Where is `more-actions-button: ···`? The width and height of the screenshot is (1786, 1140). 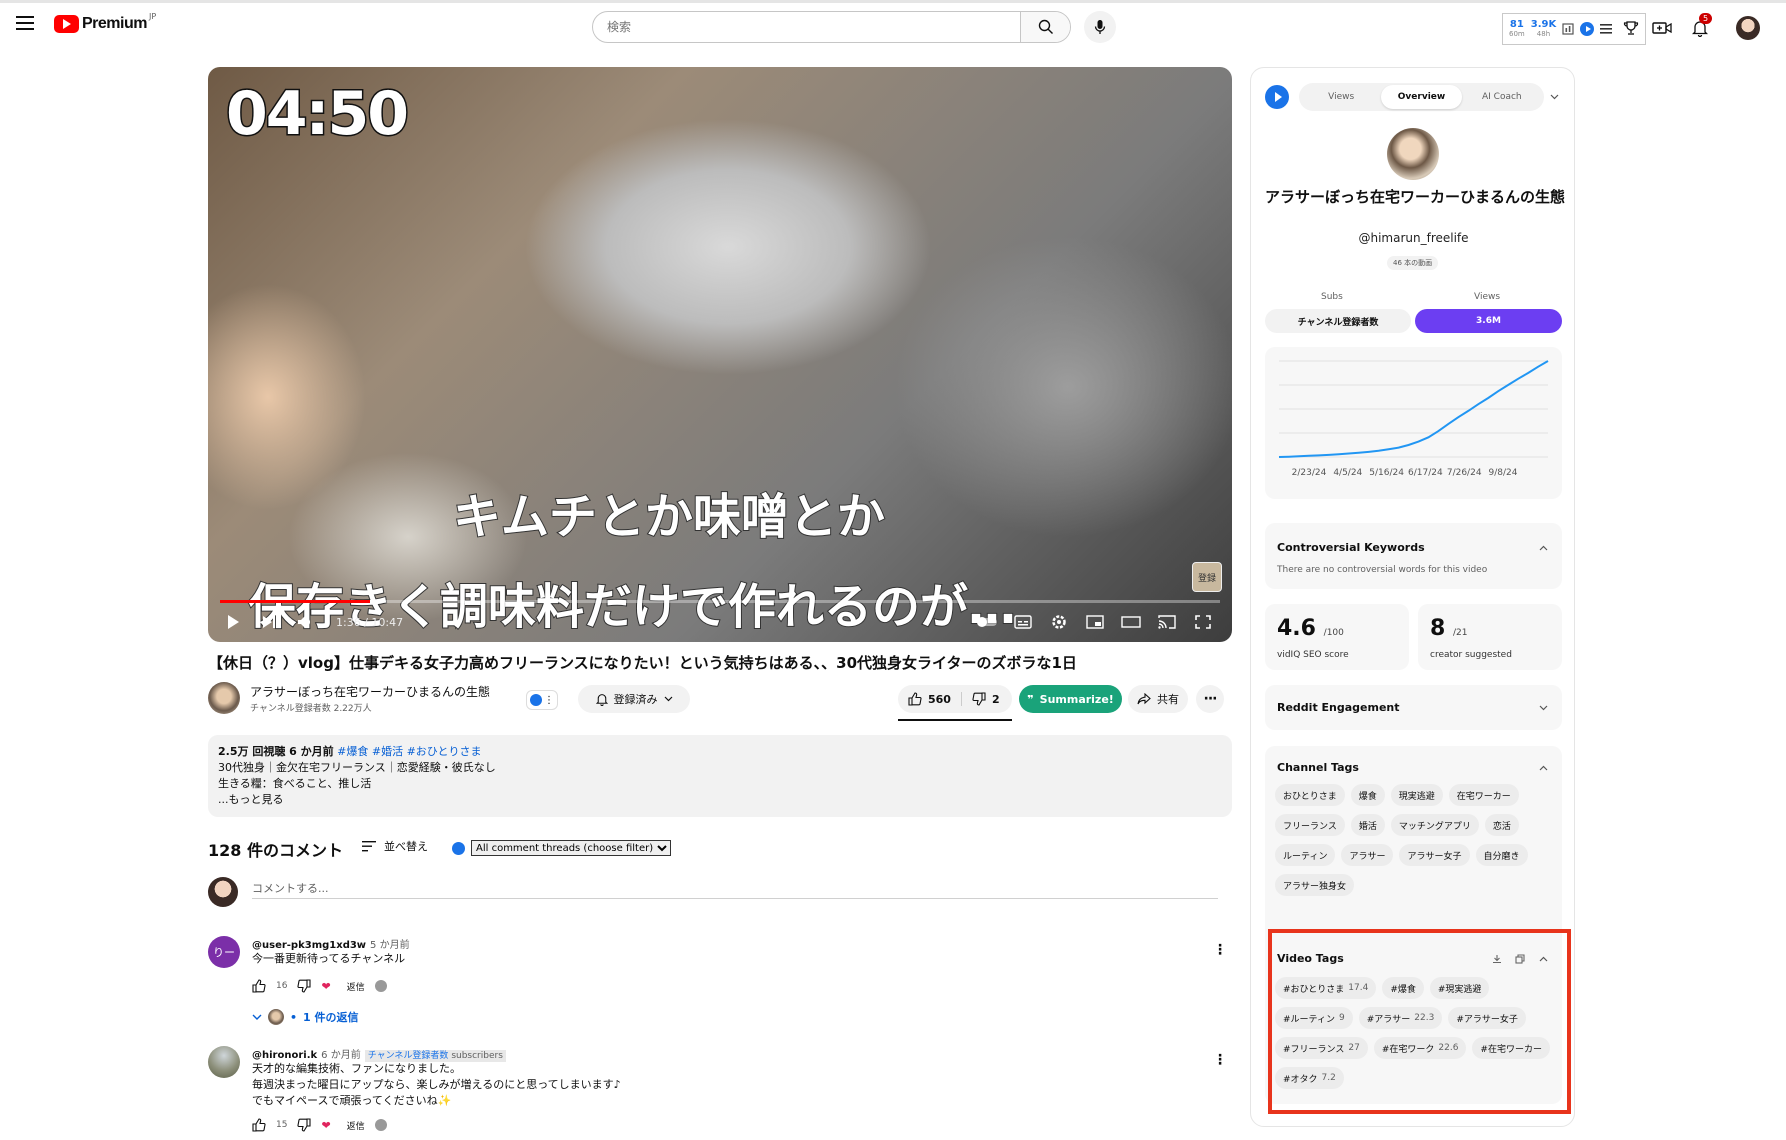
more-actions-button: ··· is located at coordinates (1210, 699).